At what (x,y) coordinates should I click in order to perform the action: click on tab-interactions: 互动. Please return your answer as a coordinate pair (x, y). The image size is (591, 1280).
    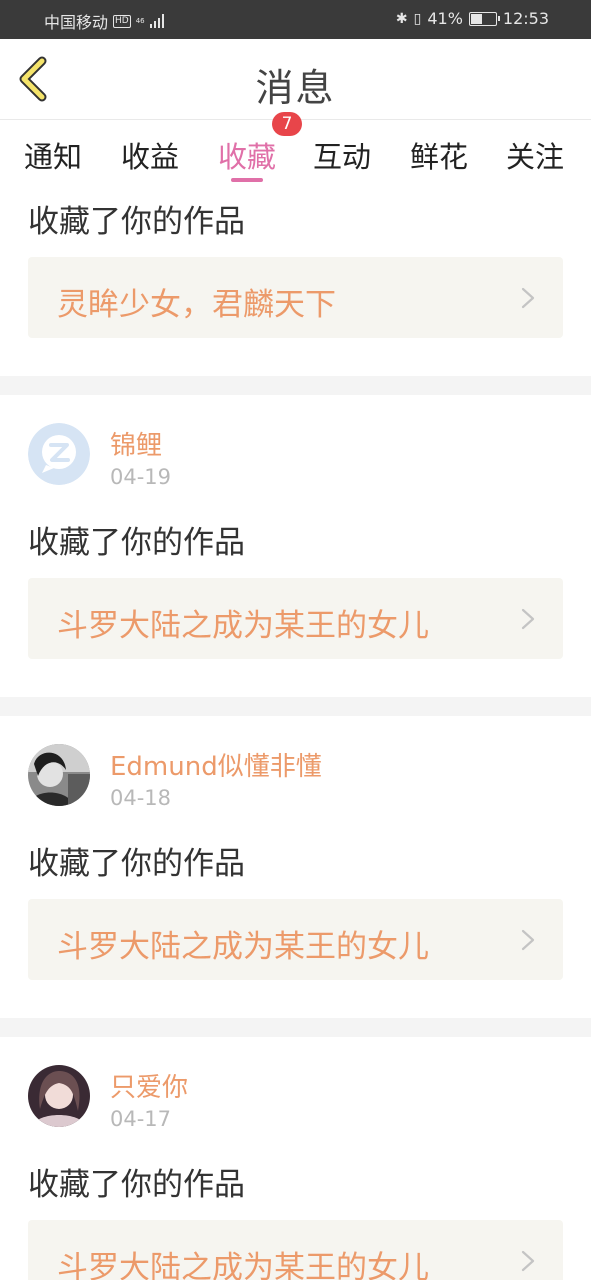
    Looking at the image, I should click on (342, 155).